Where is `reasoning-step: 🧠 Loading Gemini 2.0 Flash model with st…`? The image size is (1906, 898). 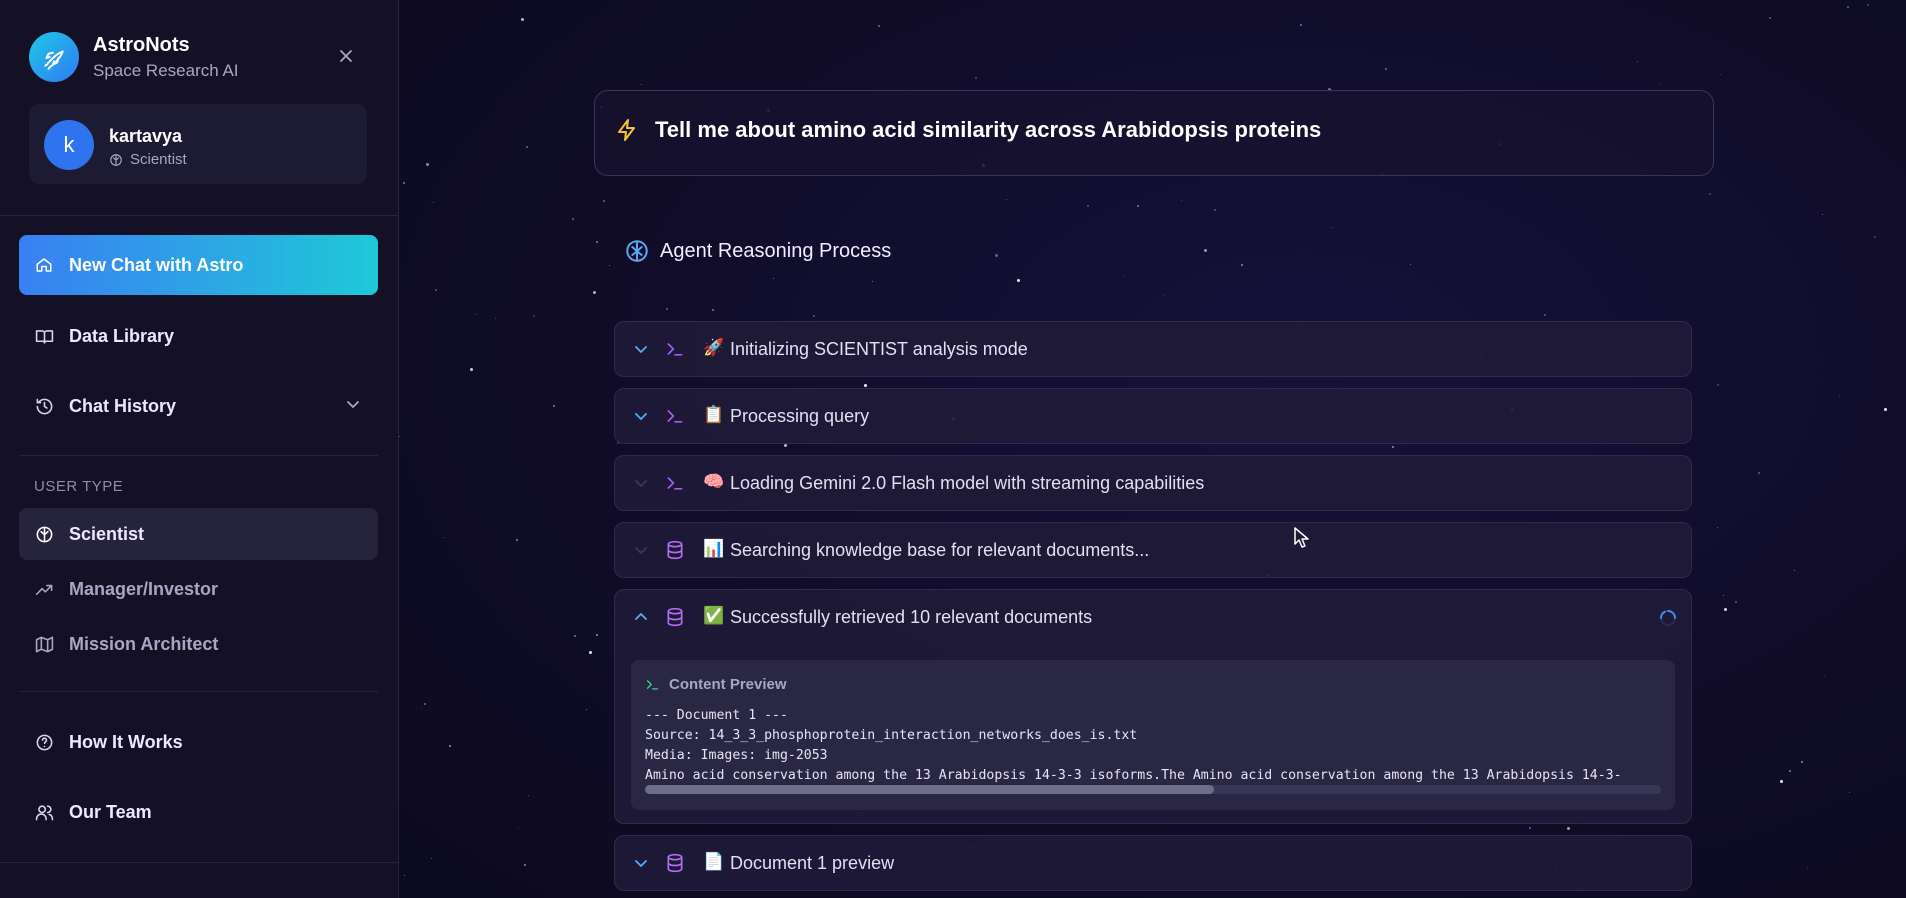 reasoning-step: 🧠 Loading Gemini 2.0 Flash model with st… is located at coordinates (1153, 483).